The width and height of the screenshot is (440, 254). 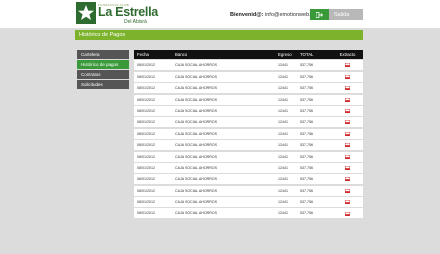 What do you see at coordinates (319, 14) in the screenshot?
I see `exit-icon` at bounding box center [319, 14].